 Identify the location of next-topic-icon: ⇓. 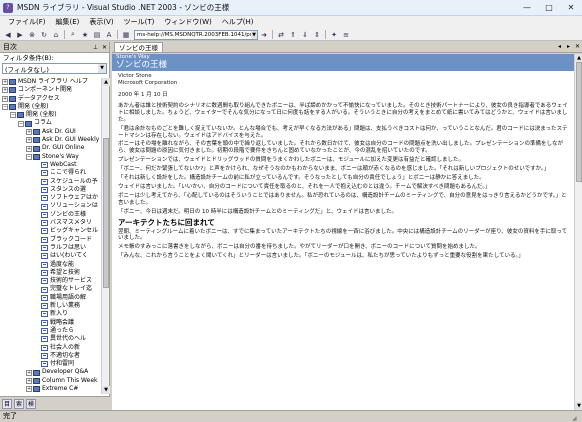
(305, 35).